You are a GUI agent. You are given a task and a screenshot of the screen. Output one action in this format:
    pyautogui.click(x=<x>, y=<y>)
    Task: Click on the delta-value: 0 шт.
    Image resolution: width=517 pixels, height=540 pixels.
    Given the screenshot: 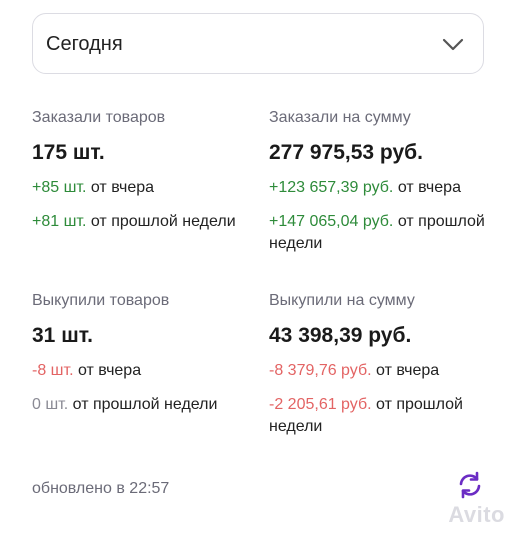 What is the action you would take?
    pyautogui.click(x=50, y=404)
    